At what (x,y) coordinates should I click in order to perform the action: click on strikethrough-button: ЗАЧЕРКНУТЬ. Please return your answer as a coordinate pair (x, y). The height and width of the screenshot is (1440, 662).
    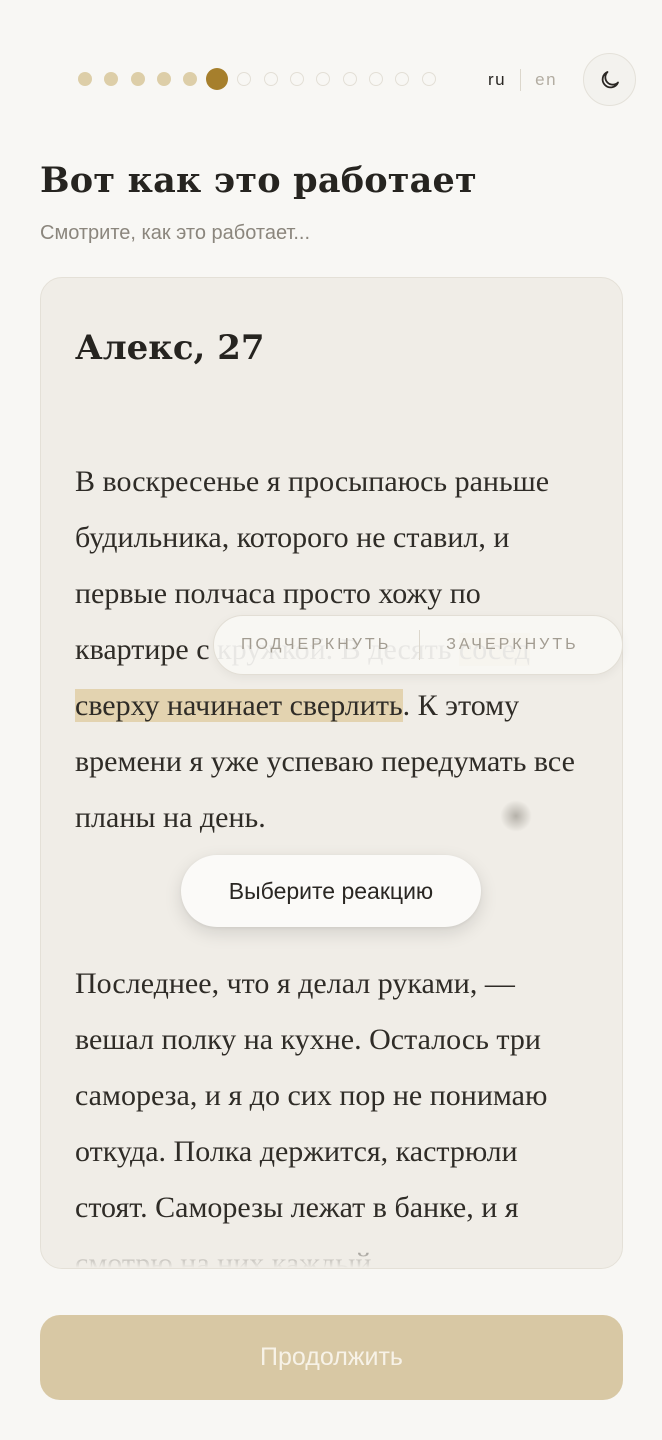
    Looking at the image, I should click on (512, 645).